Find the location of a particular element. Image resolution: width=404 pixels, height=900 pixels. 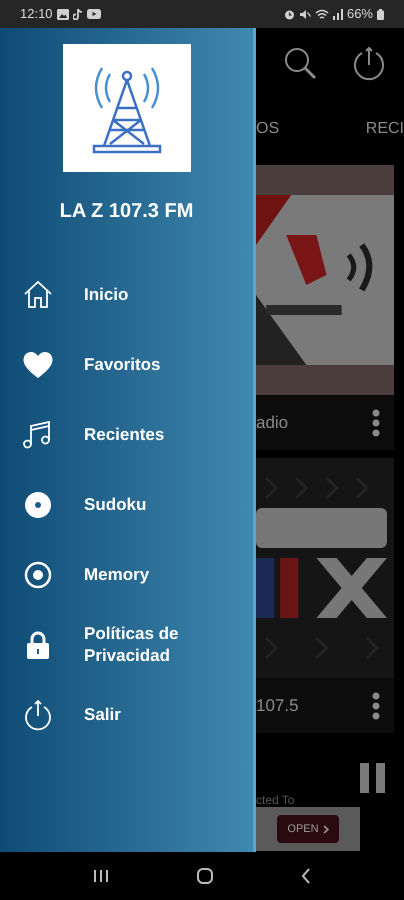

clock: 12:10 is located at coordinates (36, 14).